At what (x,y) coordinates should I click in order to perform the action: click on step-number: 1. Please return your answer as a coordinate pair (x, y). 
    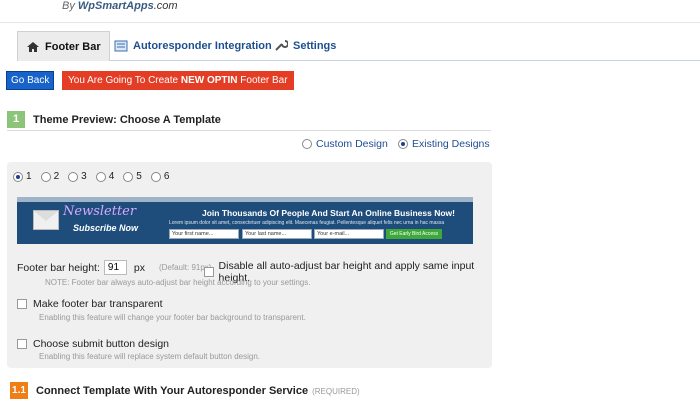
    Looking at the image, I should click on (16, 119).